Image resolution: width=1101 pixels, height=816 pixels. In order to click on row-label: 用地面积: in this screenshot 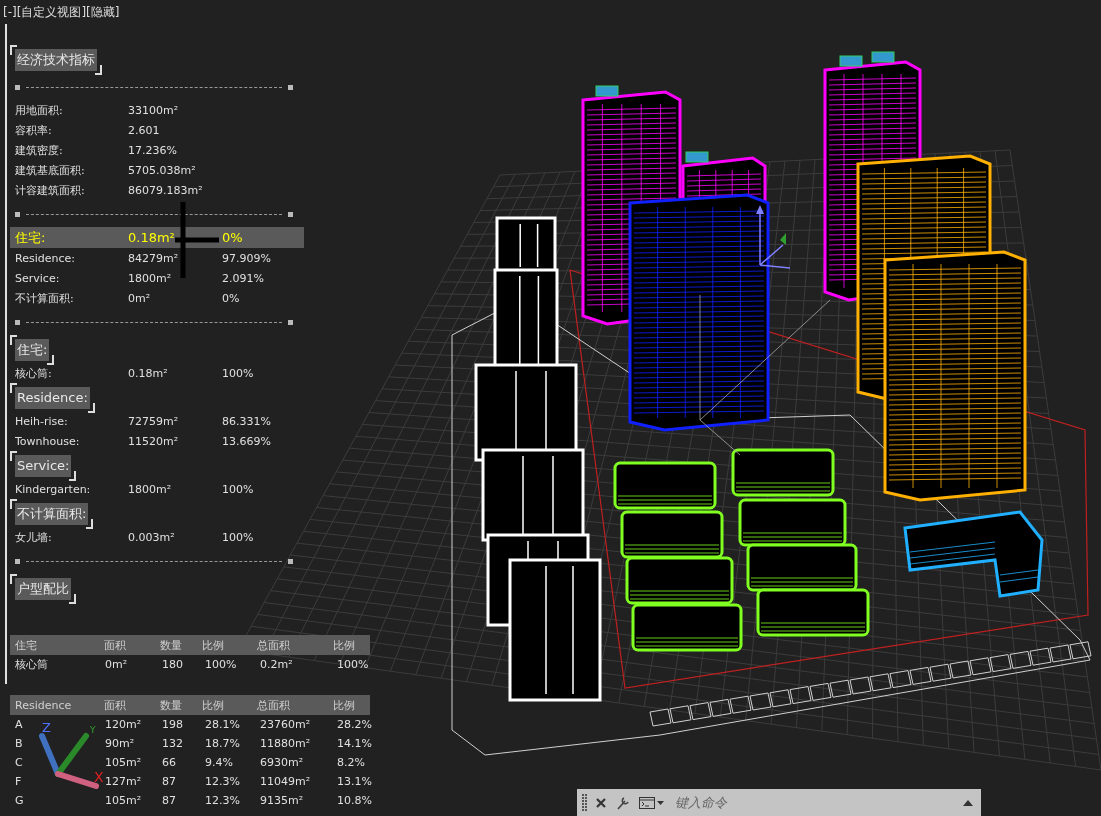, I will do `click(39, 110)`.